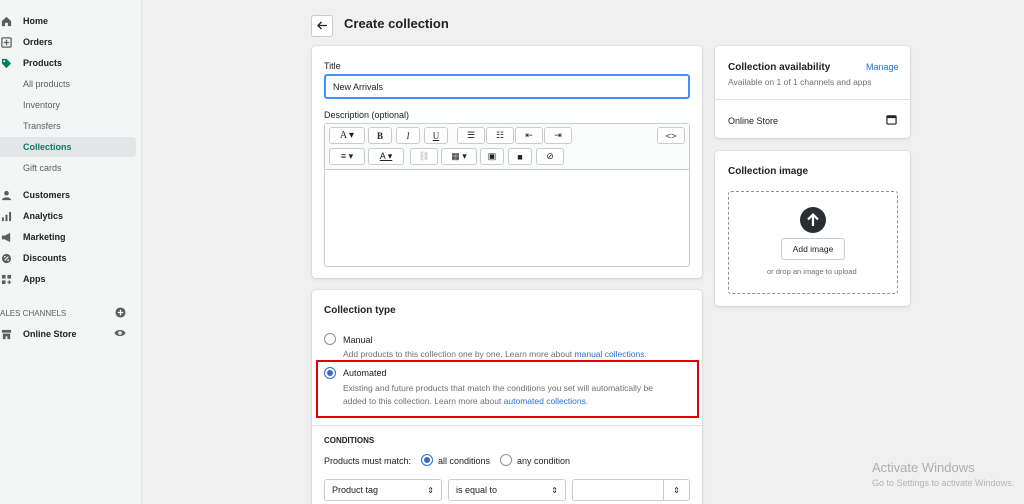 This screenshot has width=1024, height=504. What do you see at coordinates (923, 467) in the screenshot?
I see `windows-watermark-title: Activate Windows` at bounding box center [923, 467].